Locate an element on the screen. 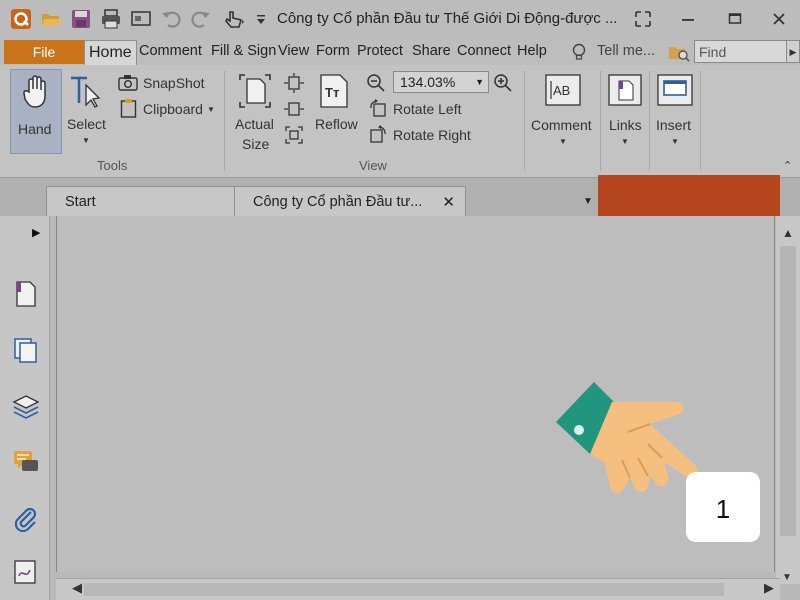  comment-icon: AB is located at coordinates (563, 90).